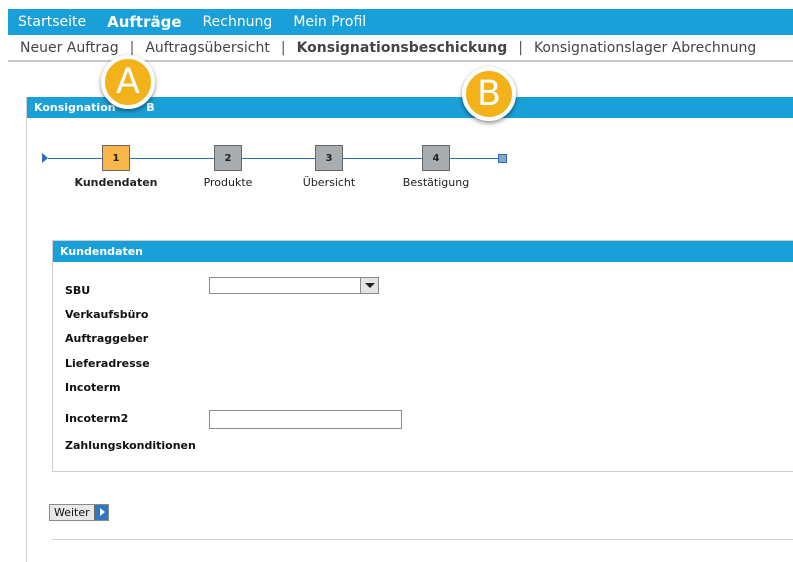  What do you see at coordinates (489, 94) in the screenshot?
I see `callout-badge-b: B` at bounding box center [489, 94].